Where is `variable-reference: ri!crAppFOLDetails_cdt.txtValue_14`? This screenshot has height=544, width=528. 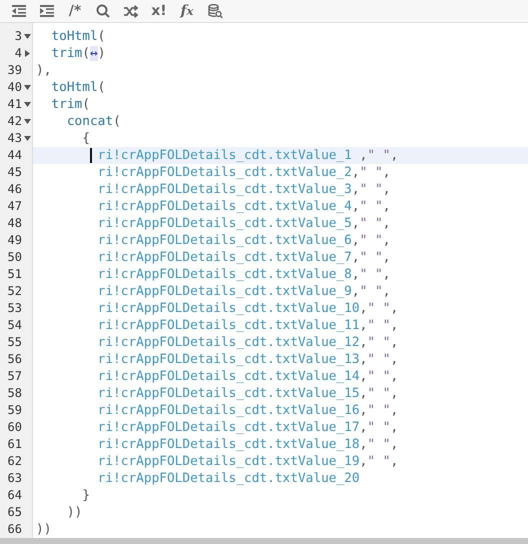
variable-reference: ri!crAppFOLDetails_cdt.txtValue_14 is located at coordinates (229, 376).